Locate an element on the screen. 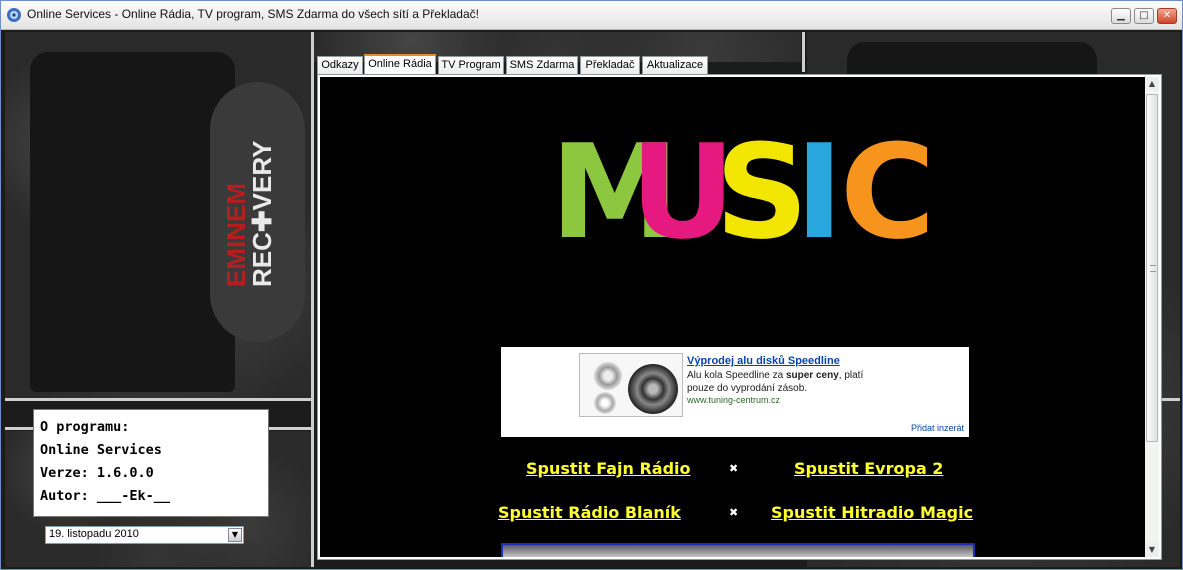  maximize-icon: □ is located at coordinates (1144, 15).